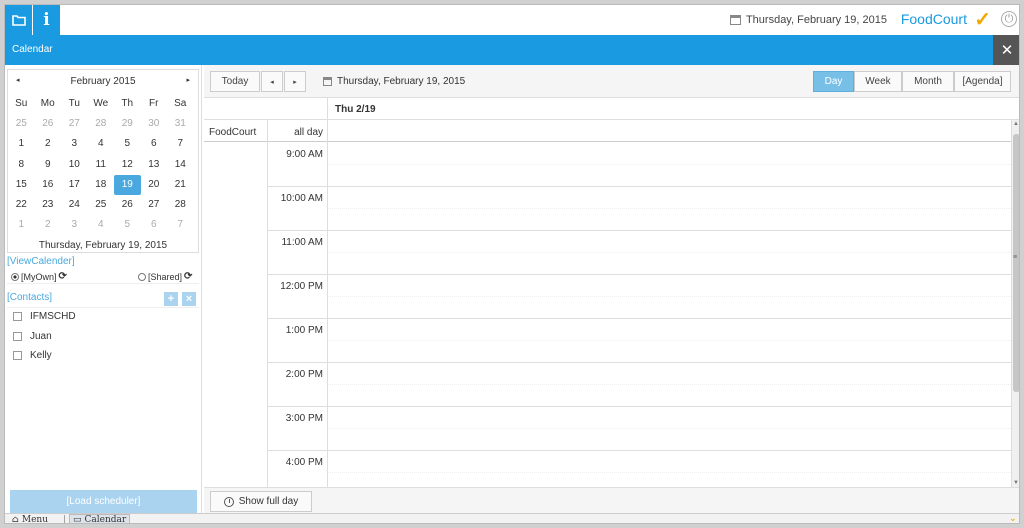 This screenshot has width=1024, height=528. What do you see at coordinates (928, 81) in the screenshot?
I see `view-month-button: Month` at bounding box center [928, 81].